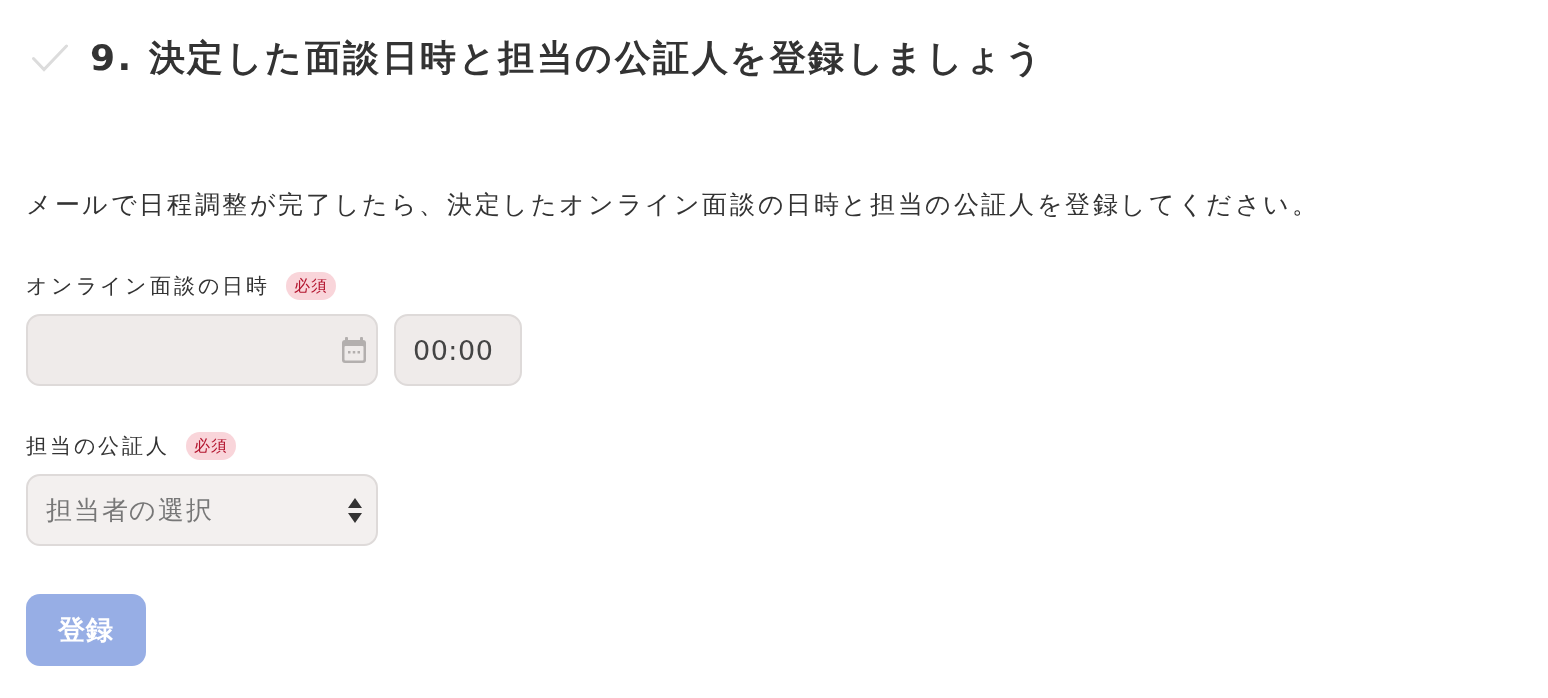 This screenshot has width=1548, height=698. What do you see at coordinates (148, 286) in the screenshot?
I see `field-label: オンライン面談の日時` at bounding box center [148, 286].